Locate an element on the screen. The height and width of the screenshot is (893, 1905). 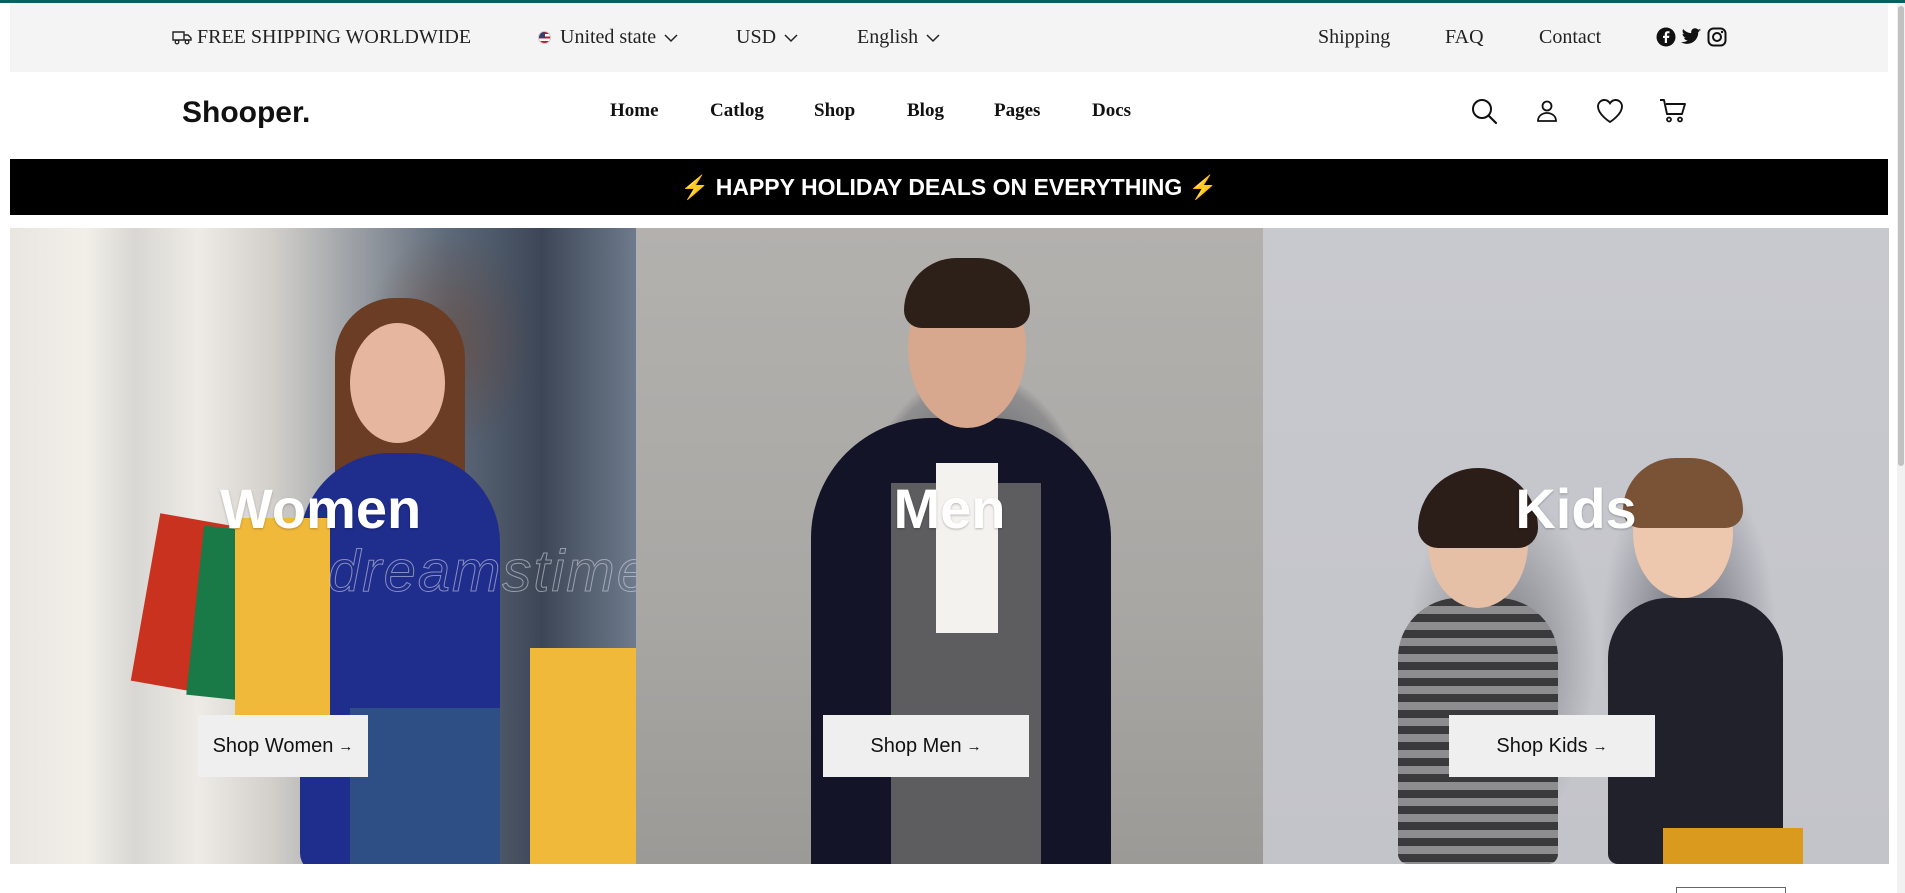
nav-shop: Shop is located at coordinates (834, 111).